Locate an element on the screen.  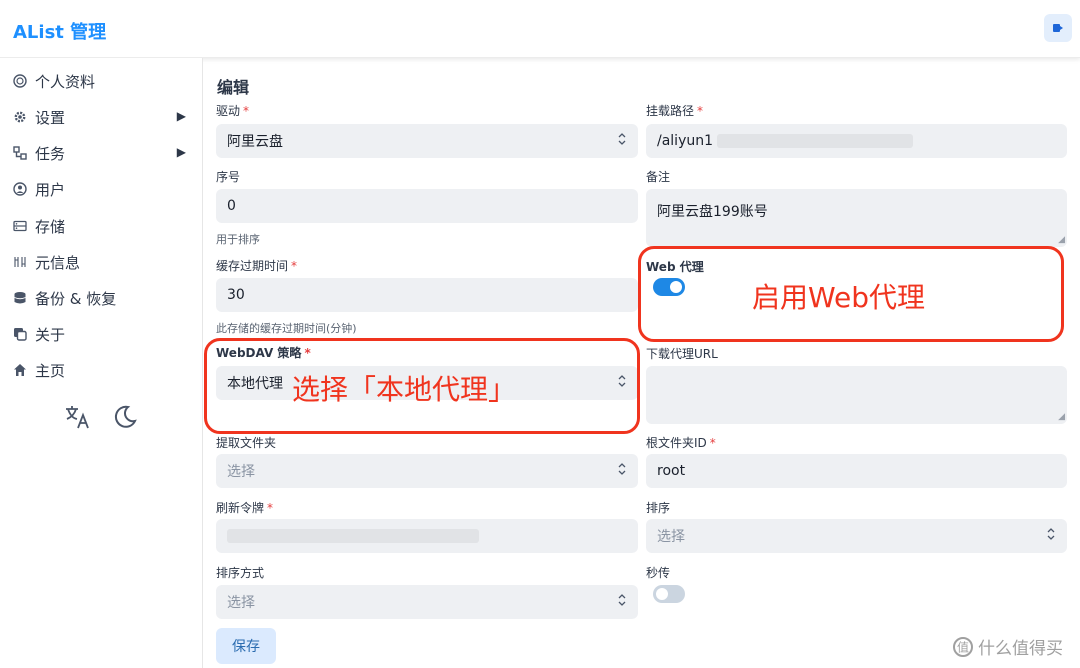
rapid-upload-label: 秒传 is located at coordinates (658, 573).